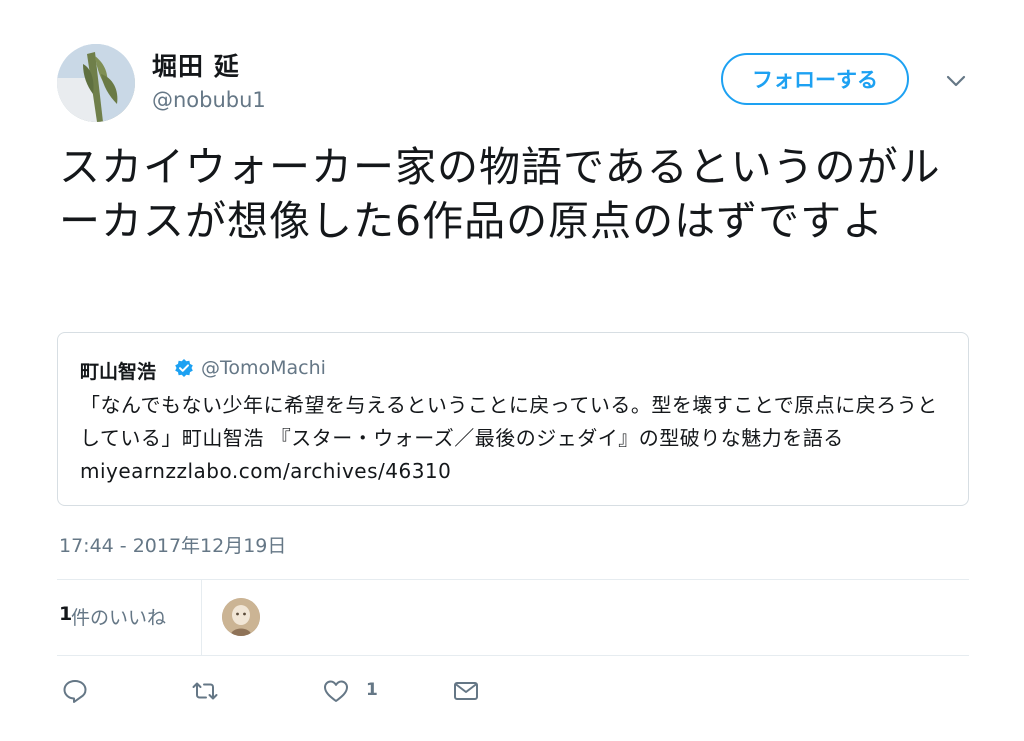  Describe the element at coordinates (118, 372) in the screenshot. I see `quoted-author-name: 町山智浩` at that location.